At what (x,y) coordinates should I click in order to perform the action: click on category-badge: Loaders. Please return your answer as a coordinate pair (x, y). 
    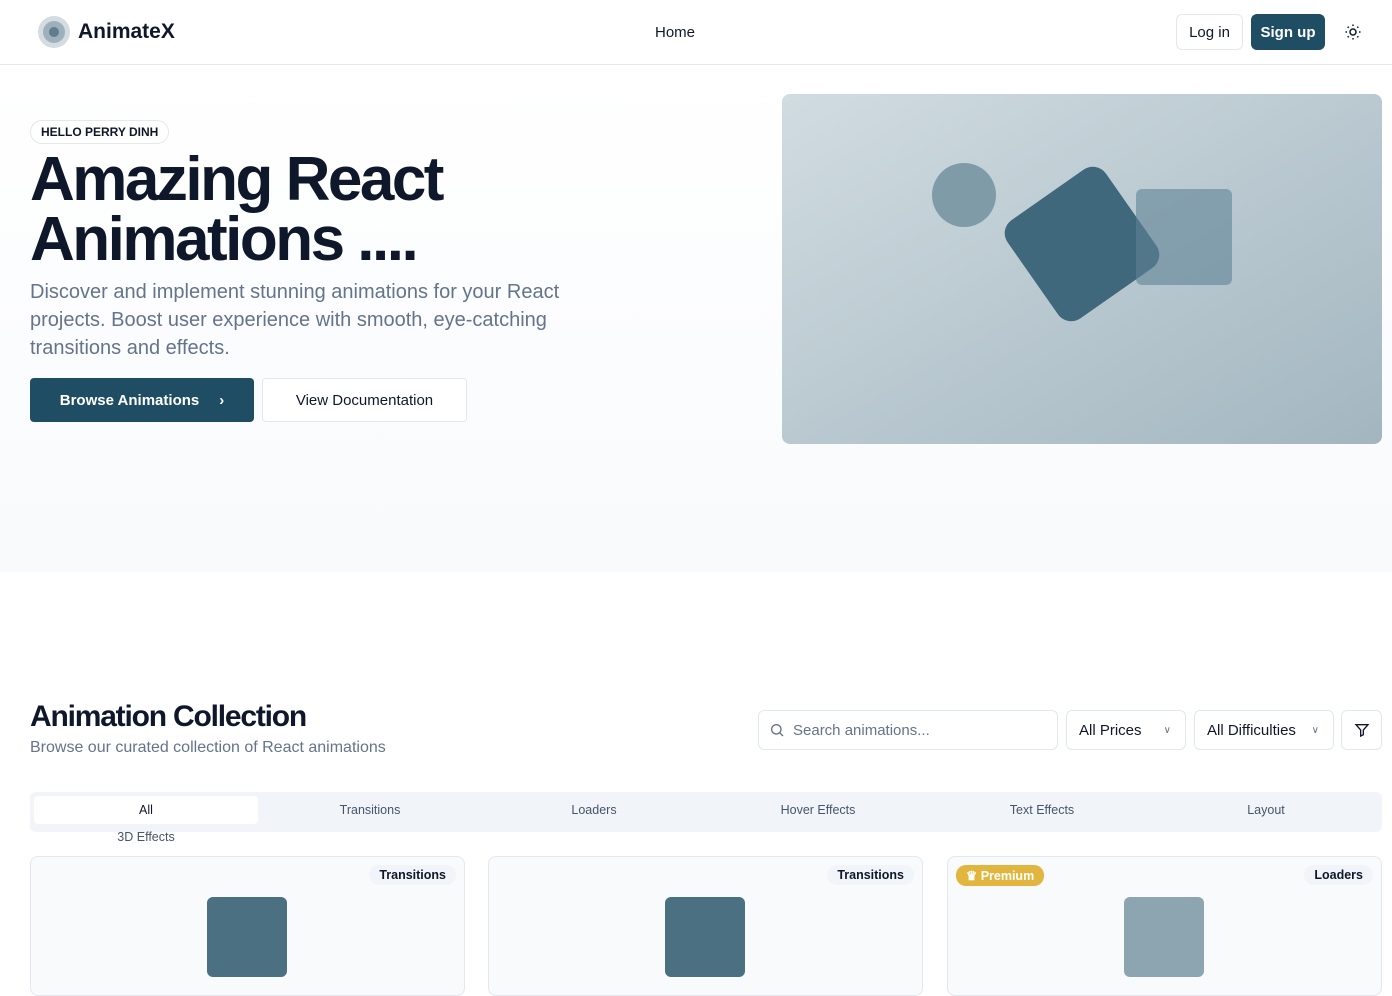
    Looking at the image, I should click on (1338, 875).